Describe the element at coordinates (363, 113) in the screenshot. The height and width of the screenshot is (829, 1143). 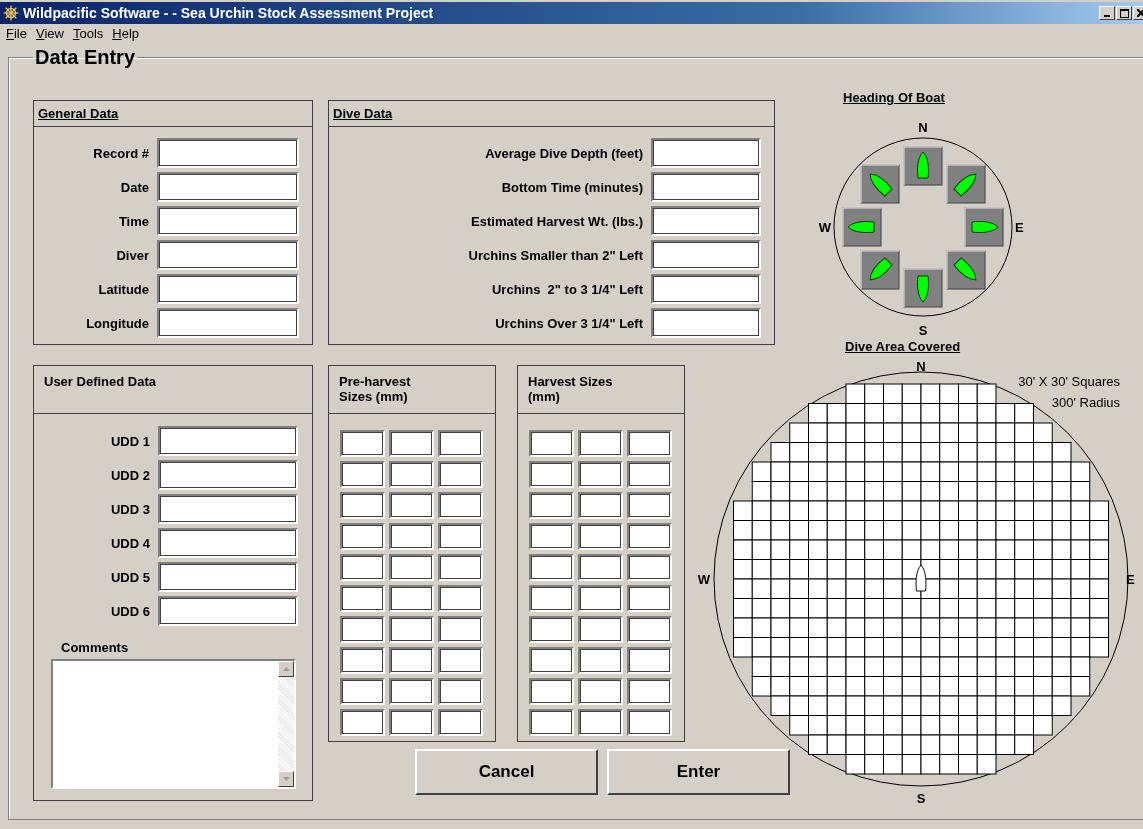
I see `panel-title: Dive Data` at that location.